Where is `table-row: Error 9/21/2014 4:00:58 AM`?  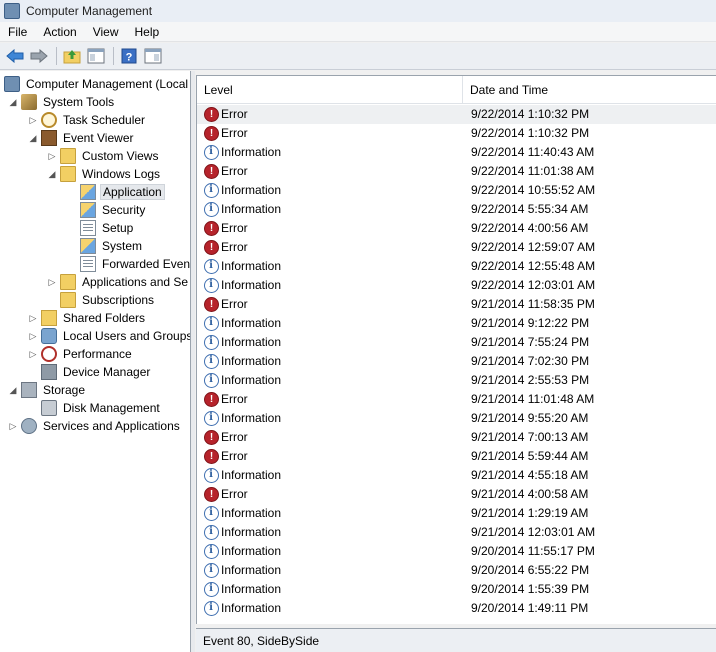
table-row: Error 9/21/2014 4:00:58 AM is located at coordinates (456, 494).